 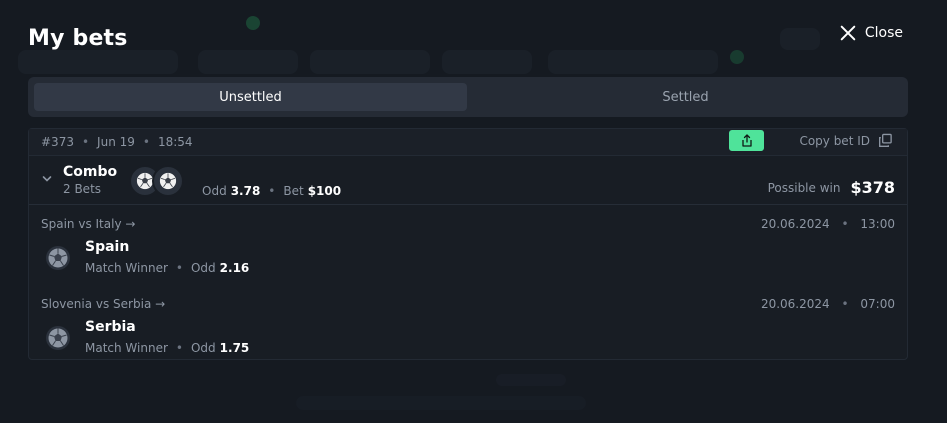 I want to click on leg-odd-value: 2.16, so click(x=234, y=268).